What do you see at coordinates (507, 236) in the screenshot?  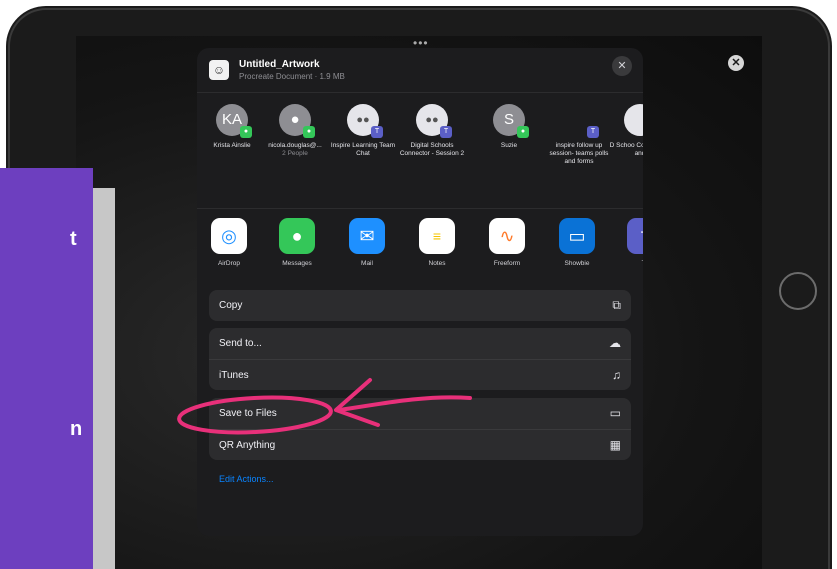 I see `freeform-icon: ∿` at bounding box center [507, 236].